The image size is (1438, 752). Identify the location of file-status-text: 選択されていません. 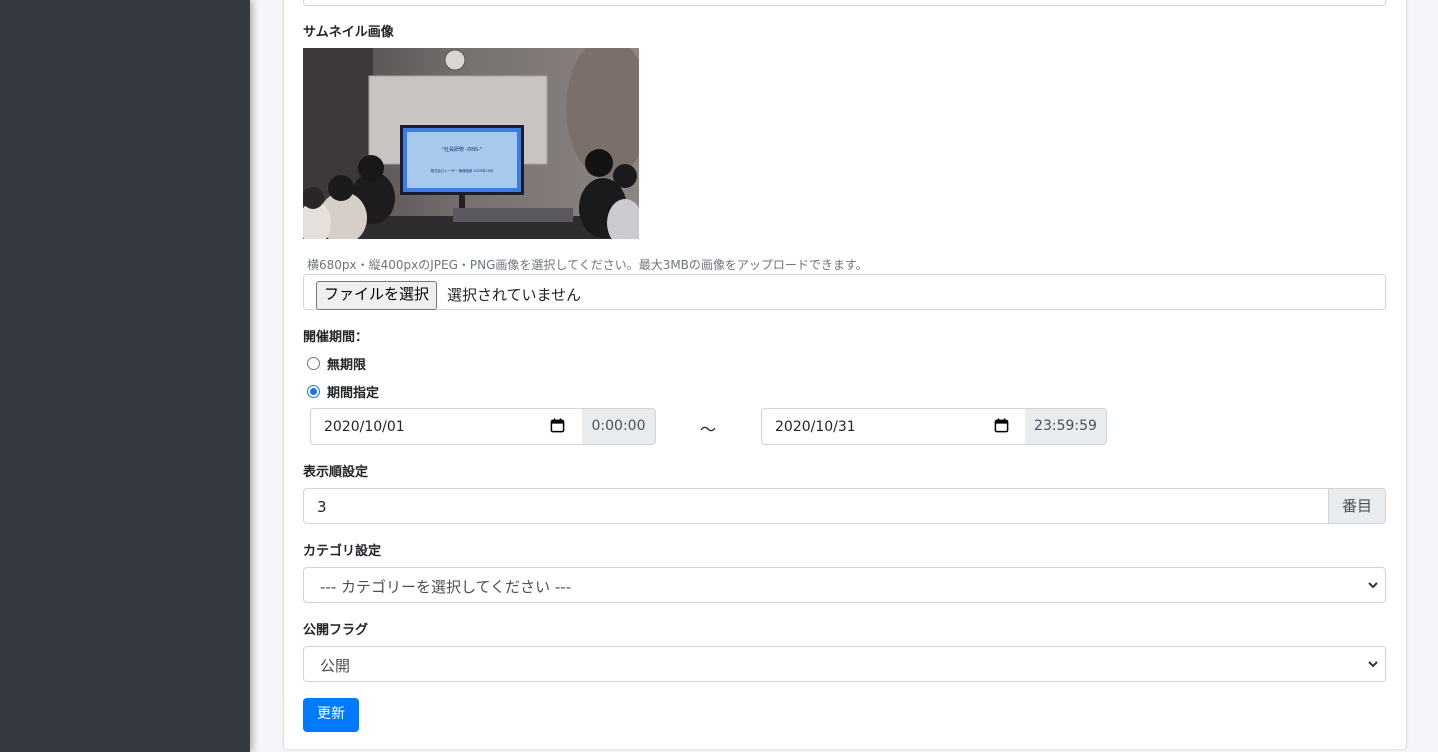
(514, 295).